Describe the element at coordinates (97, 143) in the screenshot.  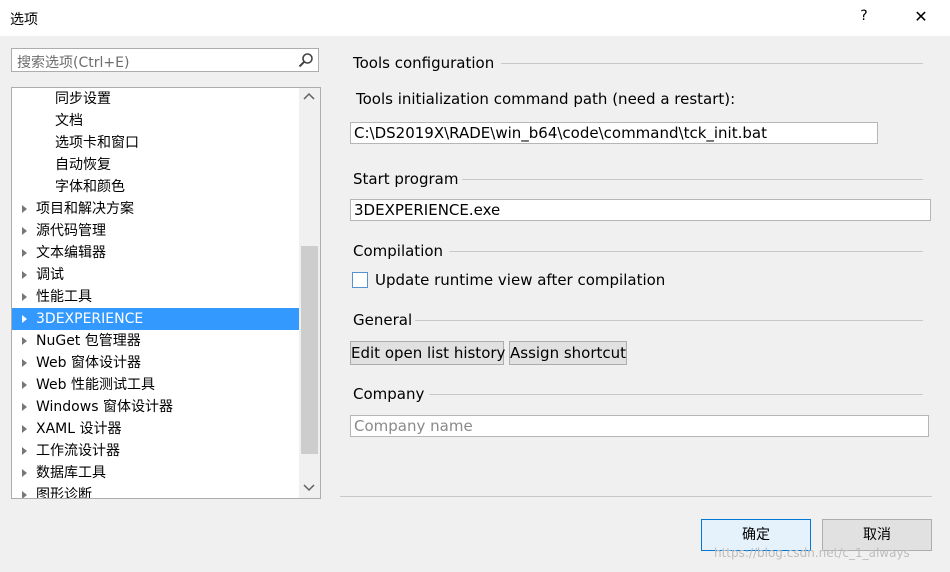
I see `tree-item-label: 选项卡和窗口` at that location.